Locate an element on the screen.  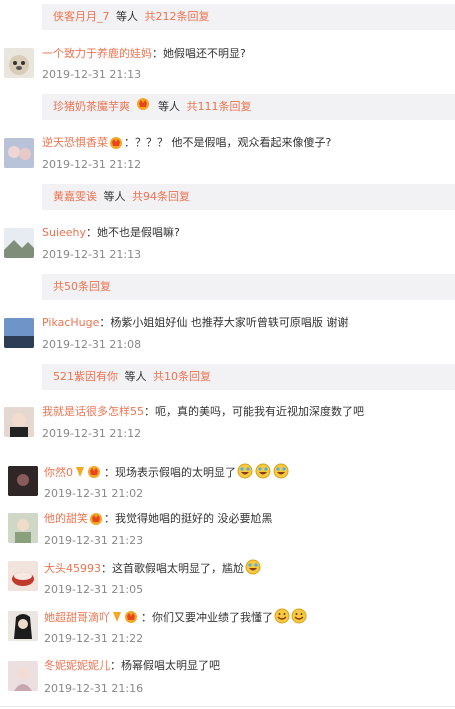
comment-content: 逆天恐惧香菜 ：？？？ 他不是假唱，观众看起来像傻子? is located at coordinates (186, 144).